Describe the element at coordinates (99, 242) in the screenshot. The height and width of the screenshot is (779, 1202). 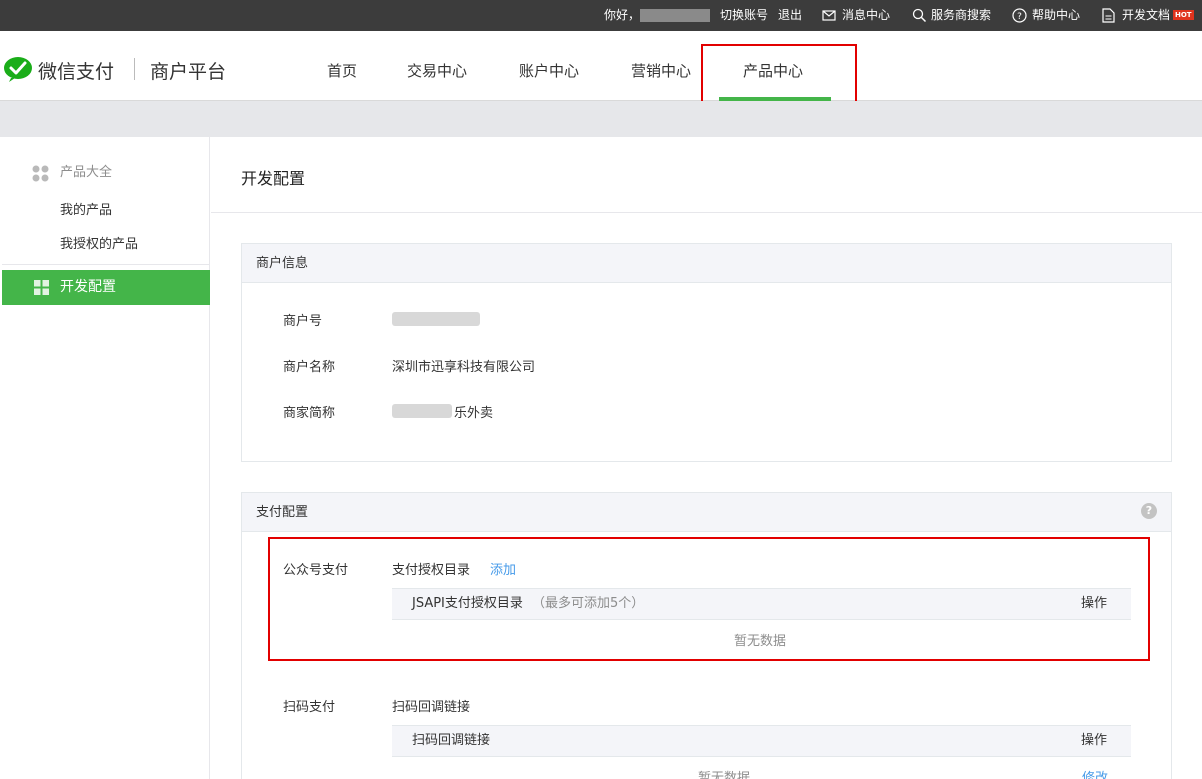
I see `sidebar-item-authorized-products: 我授权的产品` at that location.